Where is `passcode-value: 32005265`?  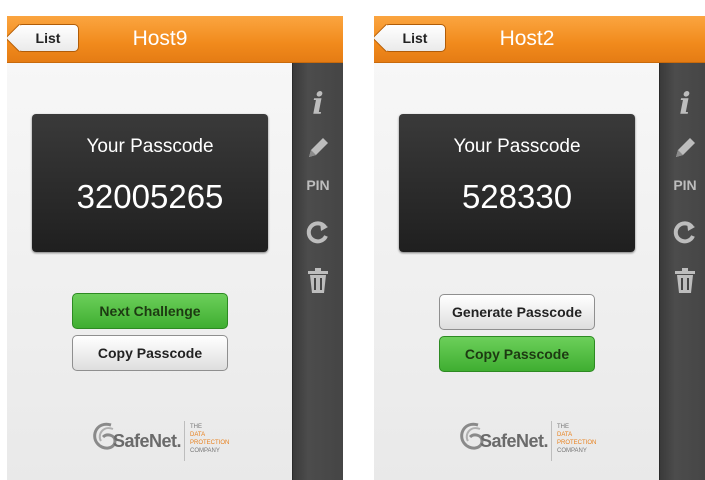
passcode-value: 32005265 is located at coordinates (150, 196).